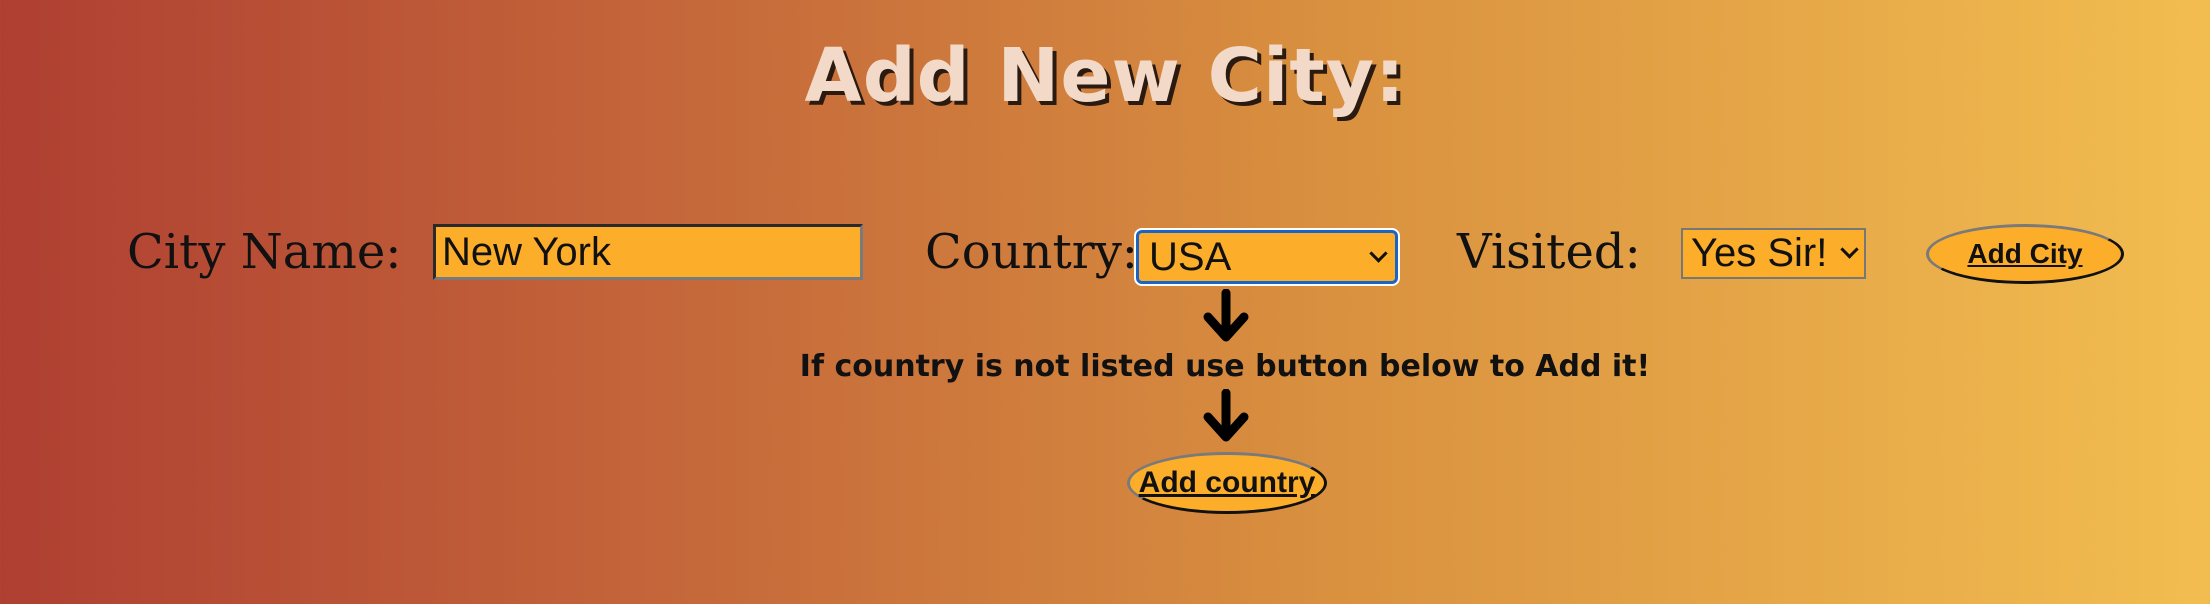  Describe the element at coordinates (648, 252) in the screenshot. I see `city-name-input` at that location.